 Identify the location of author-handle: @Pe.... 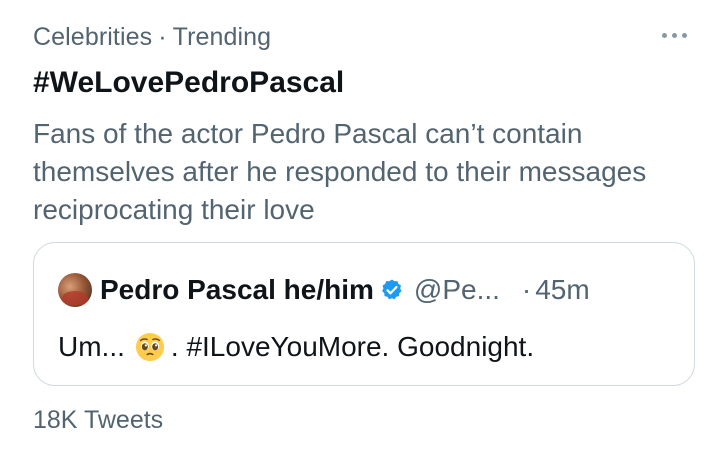
(457, 290).